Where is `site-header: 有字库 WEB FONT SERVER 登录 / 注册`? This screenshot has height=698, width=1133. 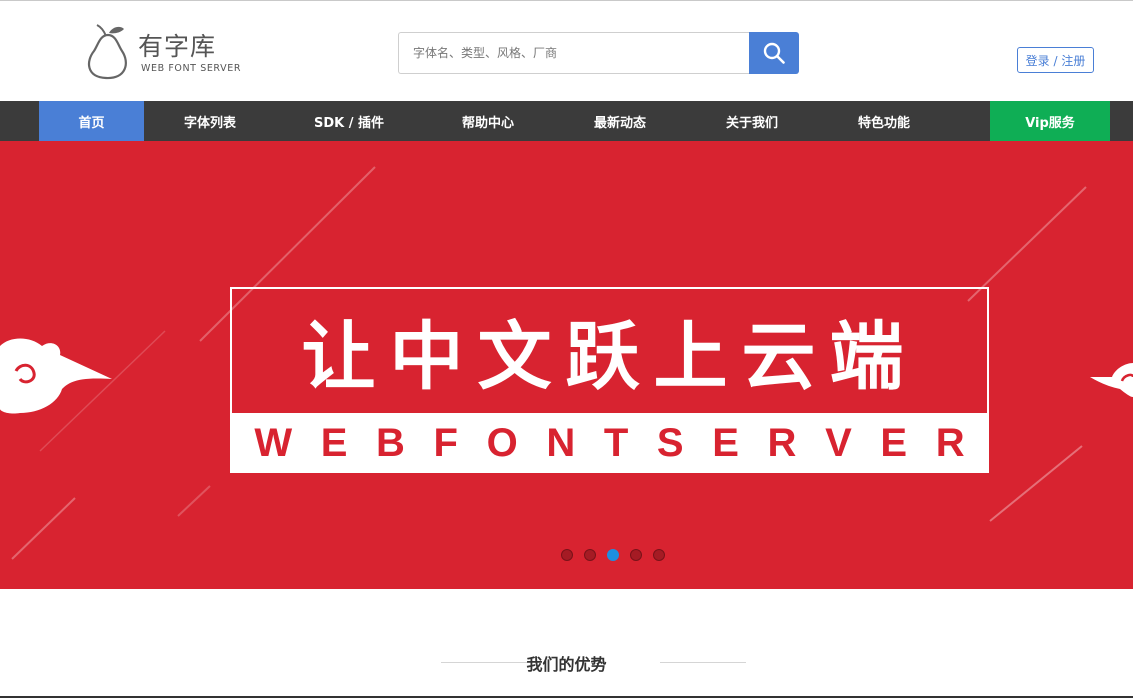 site-header: 有字库 WEB FONT SERVER 登录 / 注册 is located at coordinates (566, 51).